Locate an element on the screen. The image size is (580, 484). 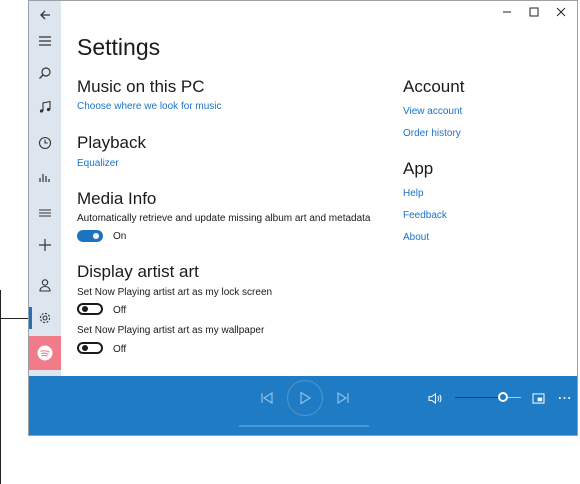
playback-heading: Playback is located at coordinates (111, 142).